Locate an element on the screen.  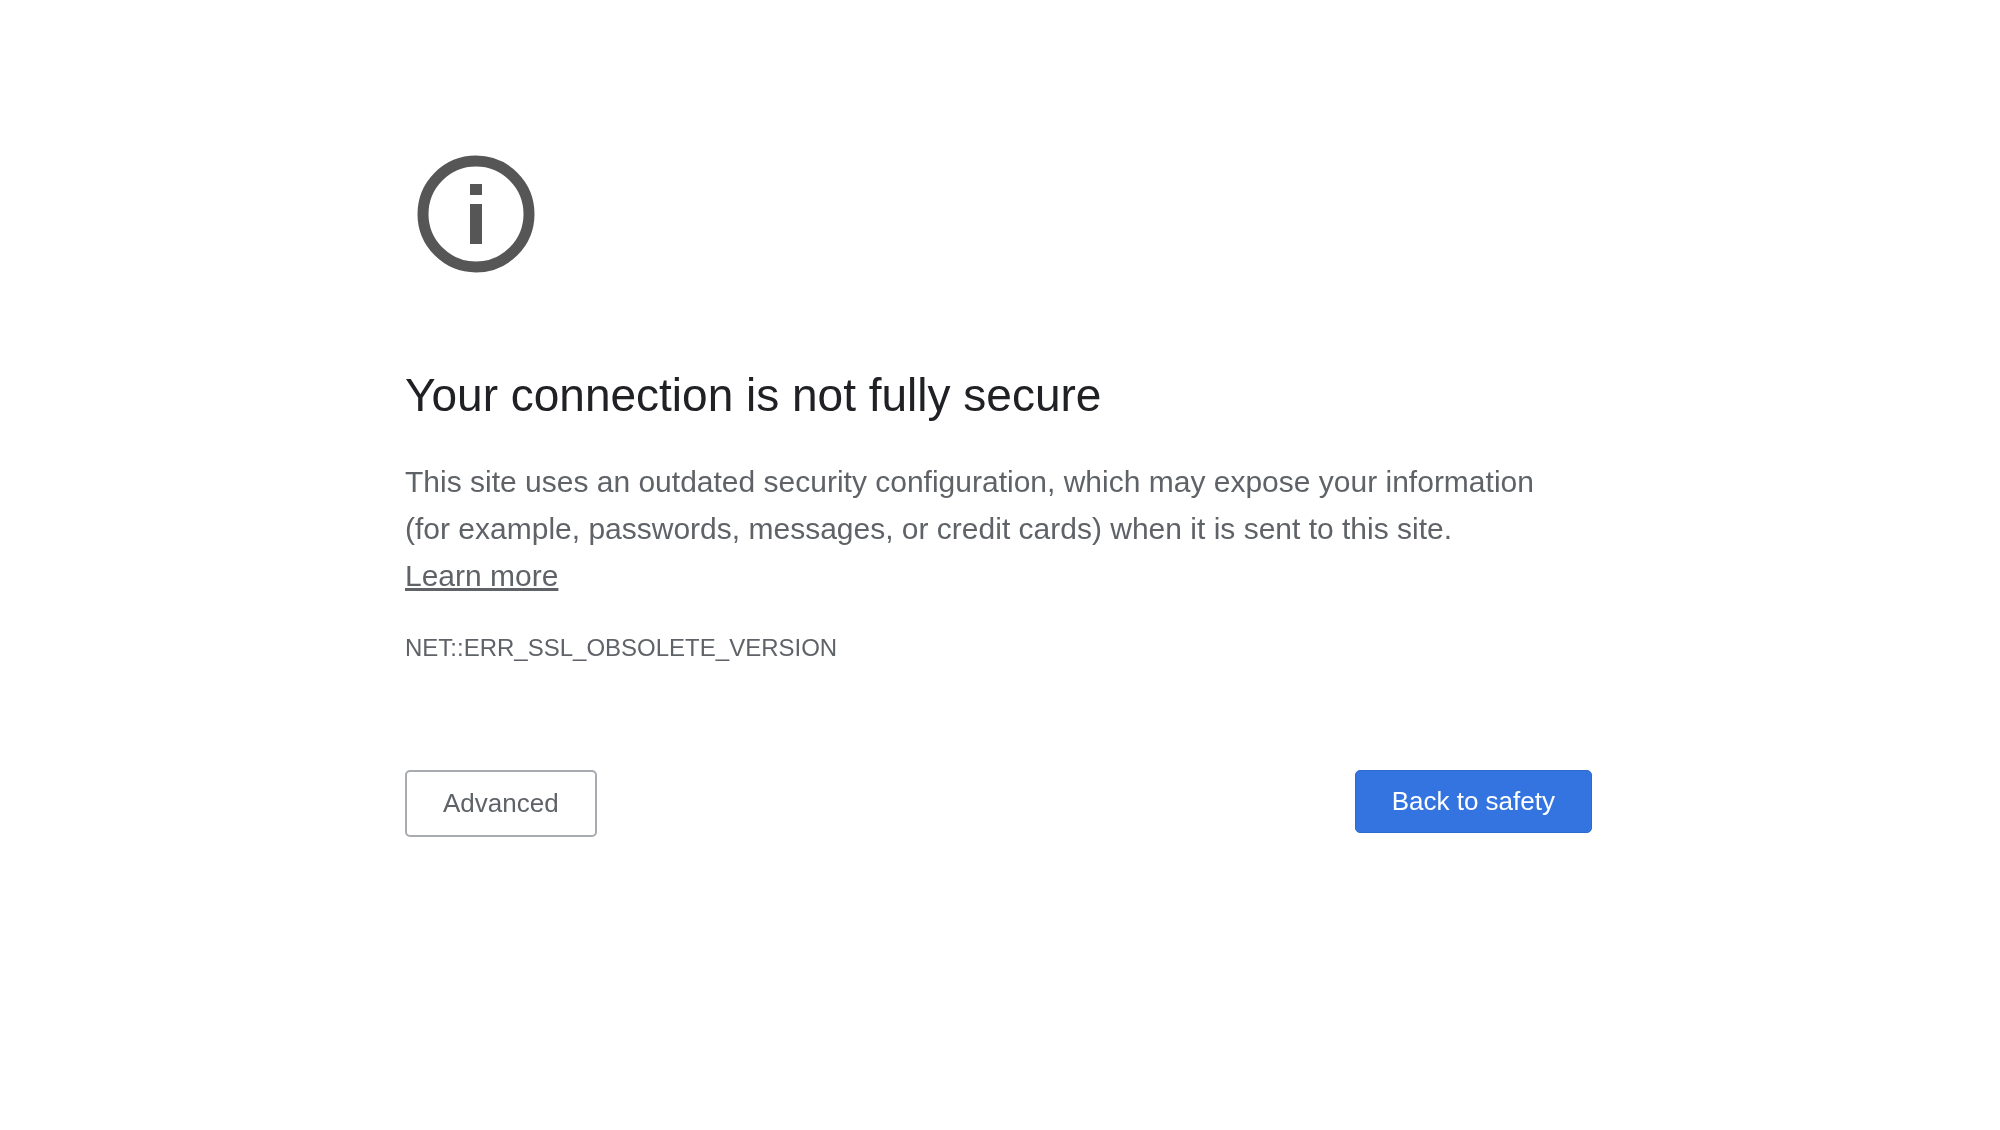
back-to-safety-button: Back to safety is located at coordinates (1473, 801).